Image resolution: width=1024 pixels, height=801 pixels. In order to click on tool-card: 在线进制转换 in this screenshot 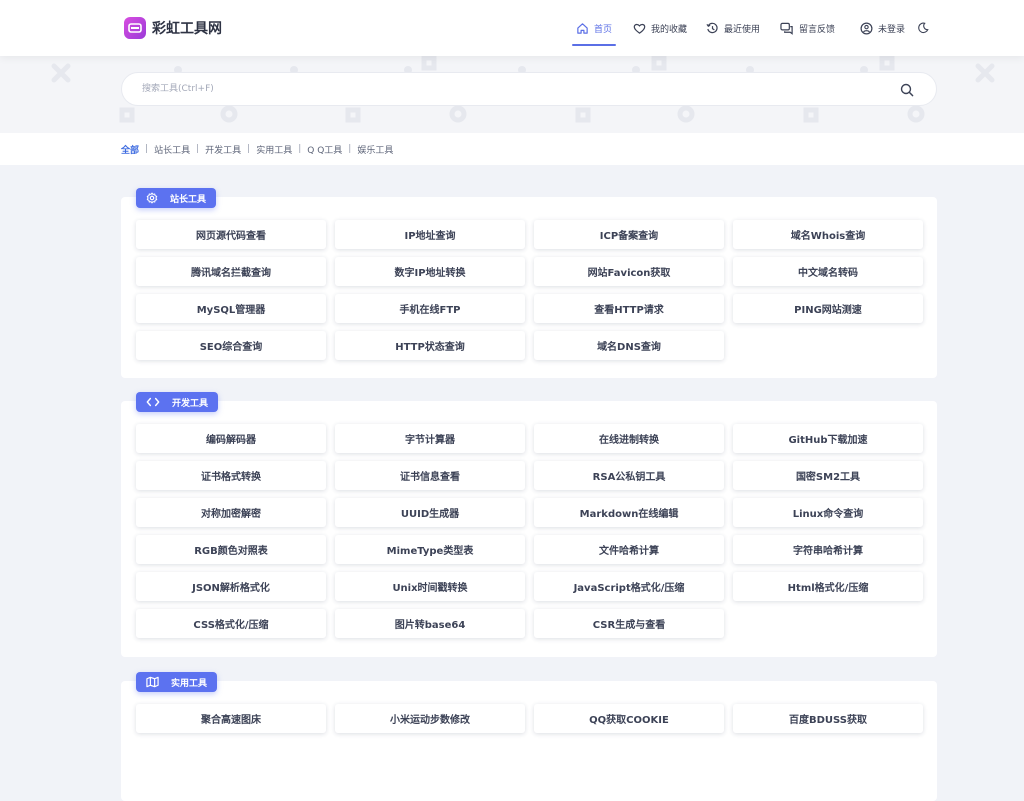, I will do `click(629, 438)`.